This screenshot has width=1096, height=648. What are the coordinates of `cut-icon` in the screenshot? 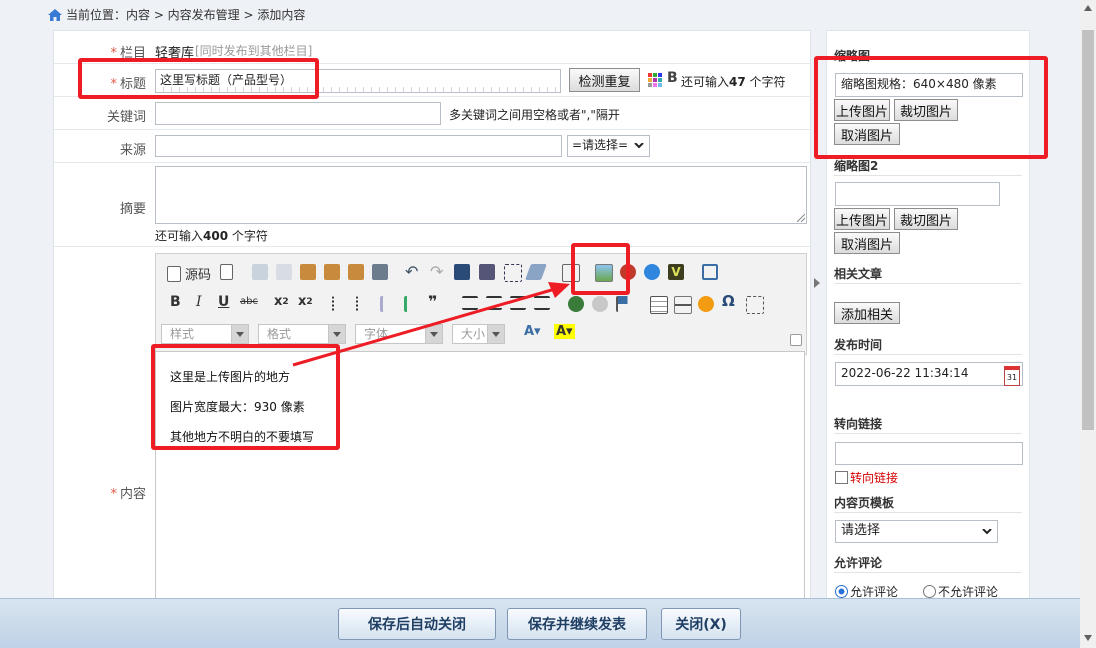 It's located at (260, 272).